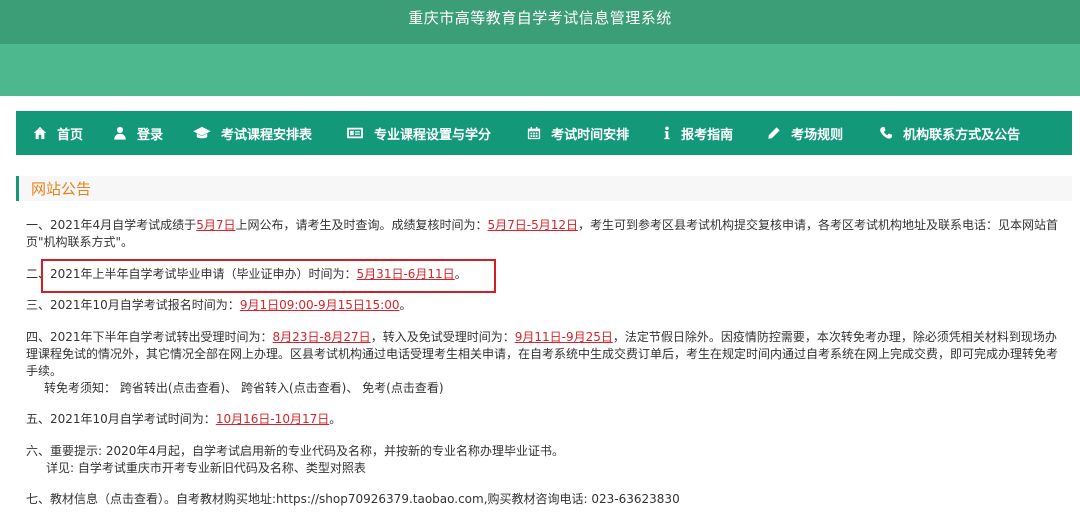 Image resolution: width=1080 pixels, height=528 pixels. Describe the element at coordinates (534, 133) in the screenshot. I see `calendar-icon` at that location.